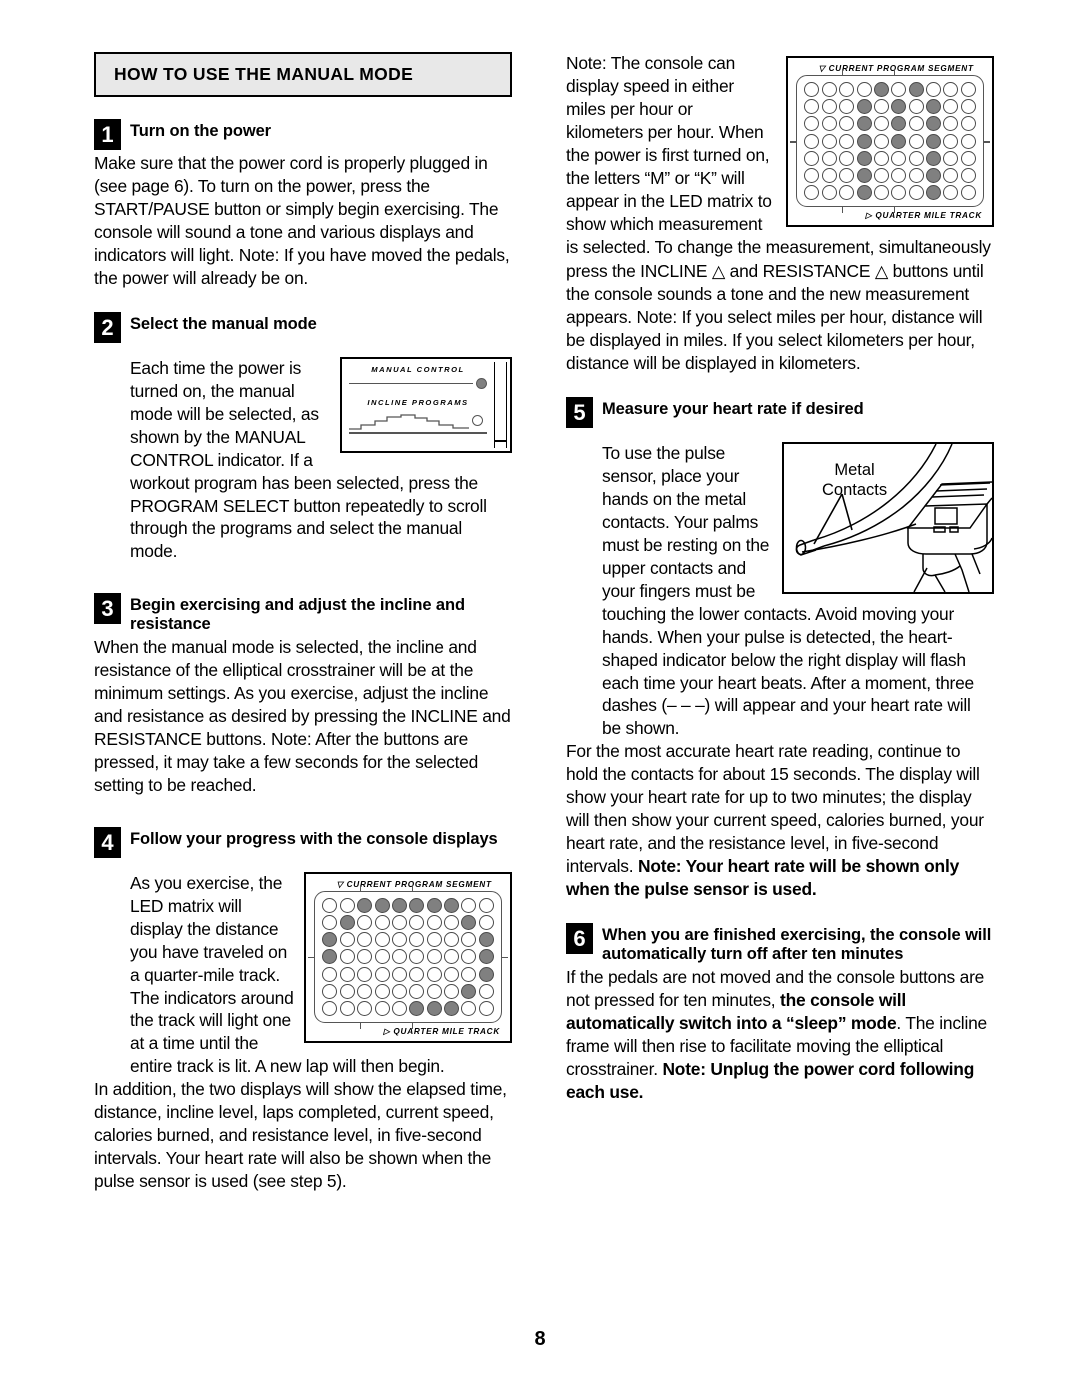 The height and width of the screenshot is (1397, 1080). Describe the element at coordinates (107, 609) in the screenshot. I see `step-3-number: 3` at that location.